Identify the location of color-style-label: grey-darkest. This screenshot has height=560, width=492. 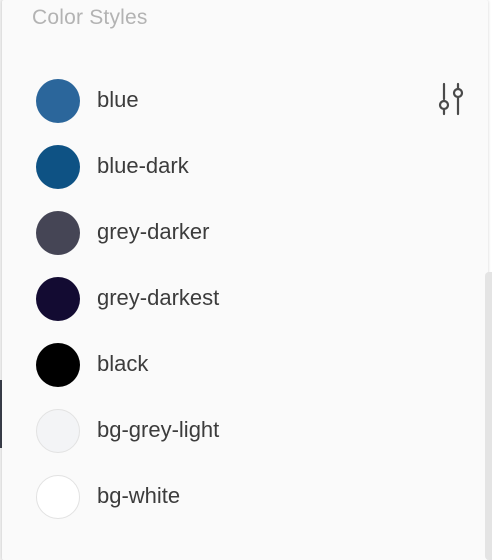
(158, 297).